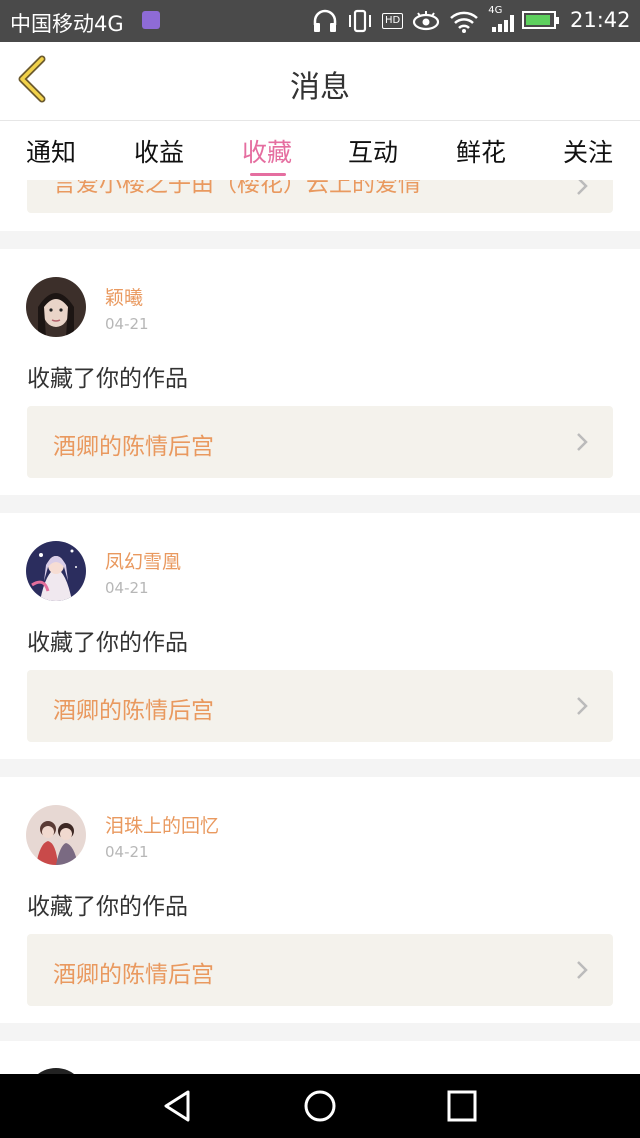 This screenshot has width=640, height=1138. Describe the element at coordinates (393, 21) in the screenshot. I see `hd-icon: HD` at that location.